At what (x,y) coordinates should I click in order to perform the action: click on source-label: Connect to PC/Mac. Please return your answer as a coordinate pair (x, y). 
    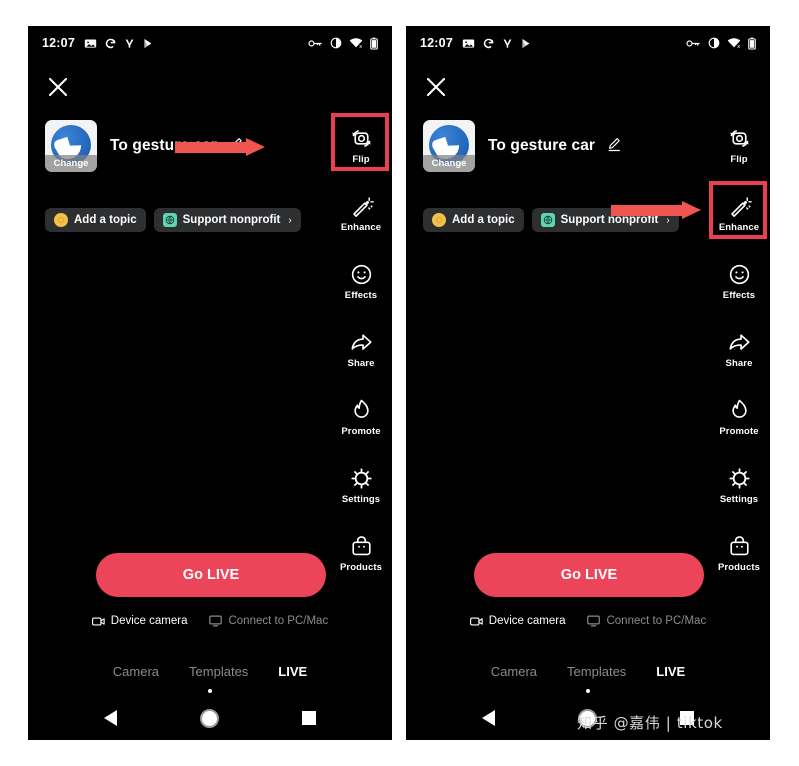
    Looking at the image, I should click on (656, 621).